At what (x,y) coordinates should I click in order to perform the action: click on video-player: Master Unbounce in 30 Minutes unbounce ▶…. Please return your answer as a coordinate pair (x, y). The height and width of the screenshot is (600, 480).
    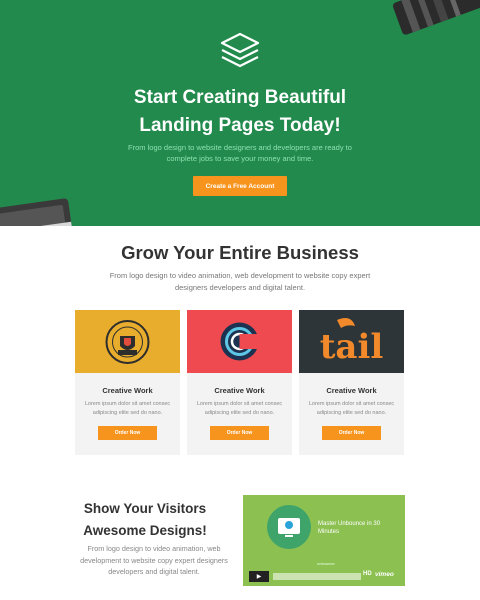
    Looking at the image, I should click on (324, 540).